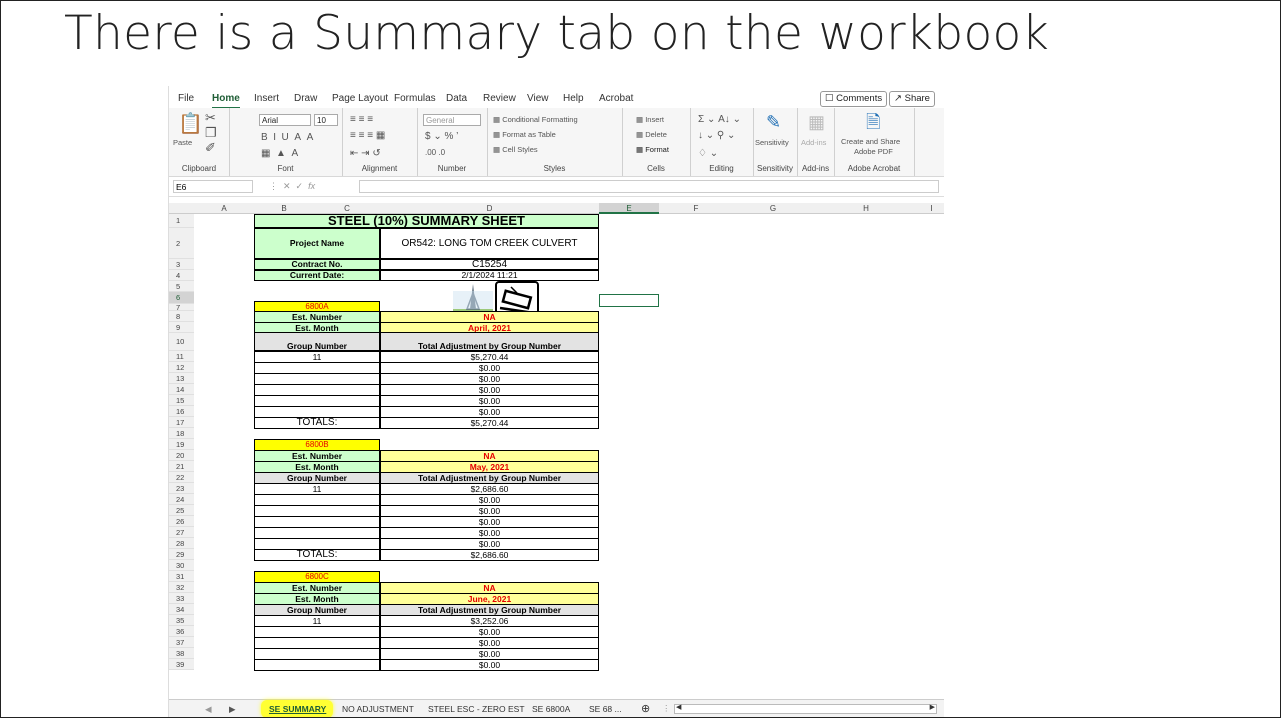 The width and height of the screenshot is (1284, 721). I want to click on totals-value-0: $5,270.44, so click(489, 423).